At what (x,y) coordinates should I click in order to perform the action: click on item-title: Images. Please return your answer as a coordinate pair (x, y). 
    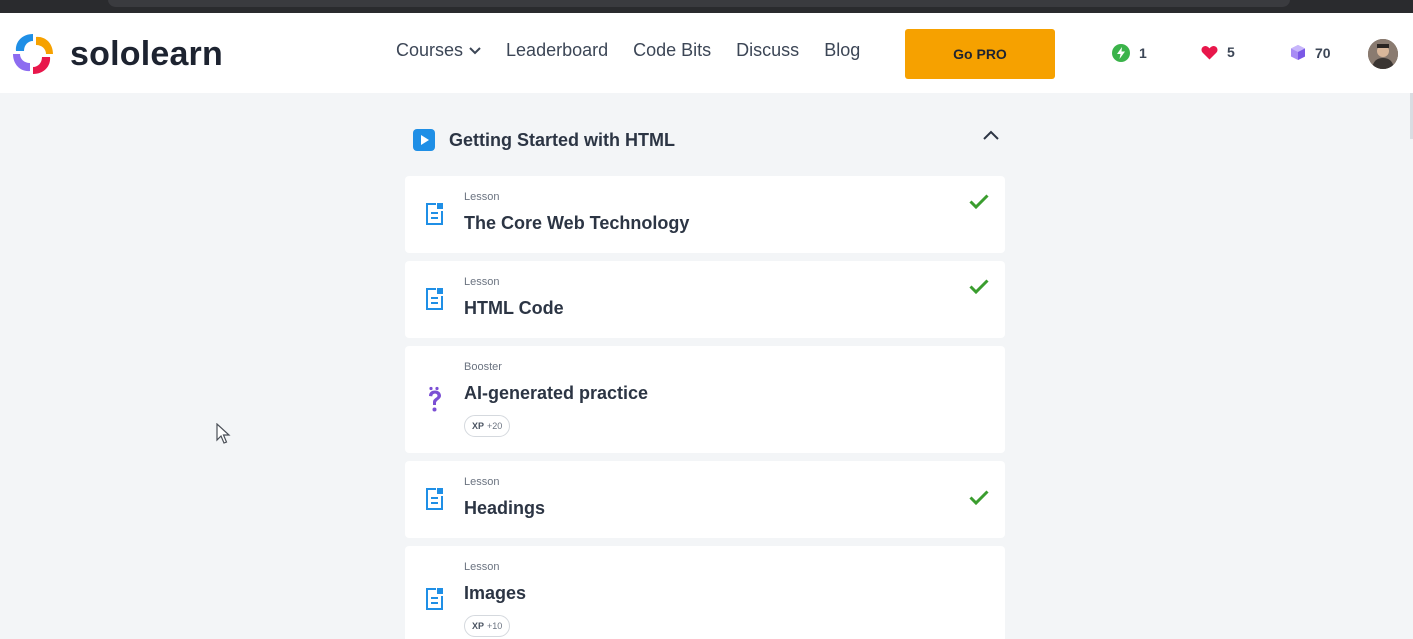
    Looking at the image, I should click on (495, 593).